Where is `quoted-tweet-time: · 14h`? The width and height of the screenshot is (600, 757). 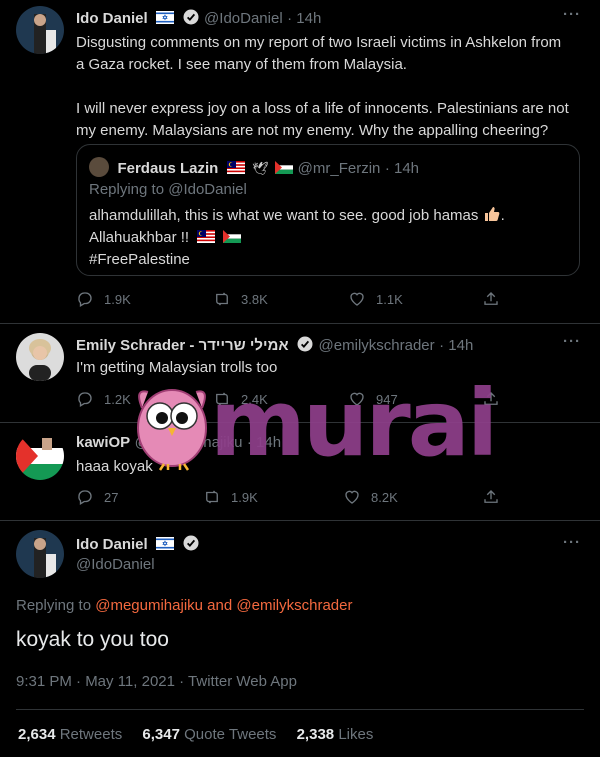 quoted-tweet-time: · 14h is located at coordinates (402, 168).